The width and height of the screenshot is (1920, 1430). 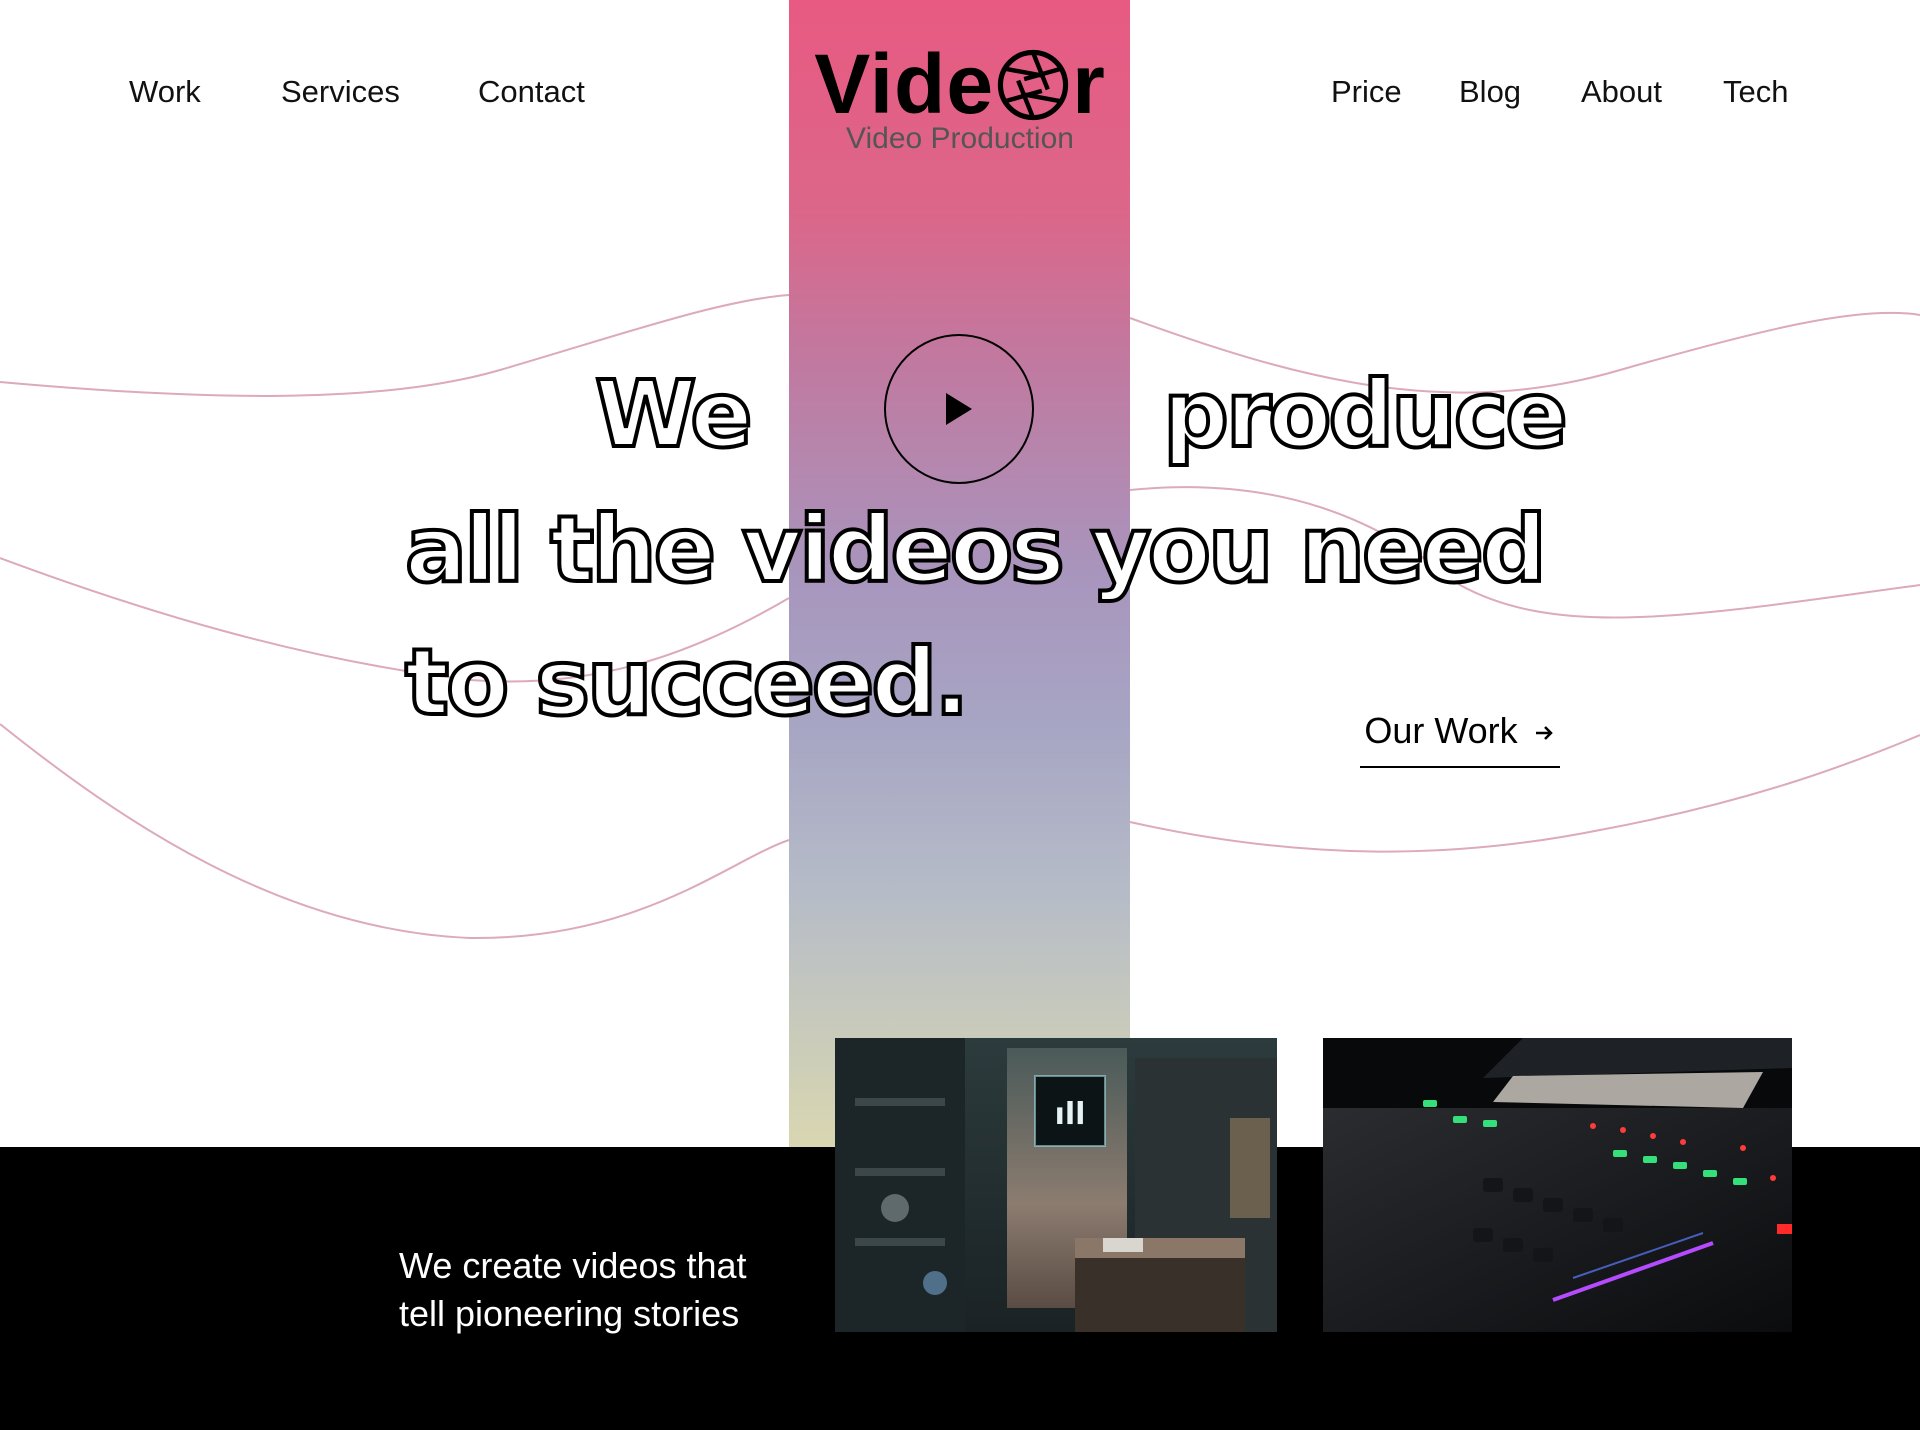 I want to click on our-work-label: Our Work, so click(x=1441, y=730).